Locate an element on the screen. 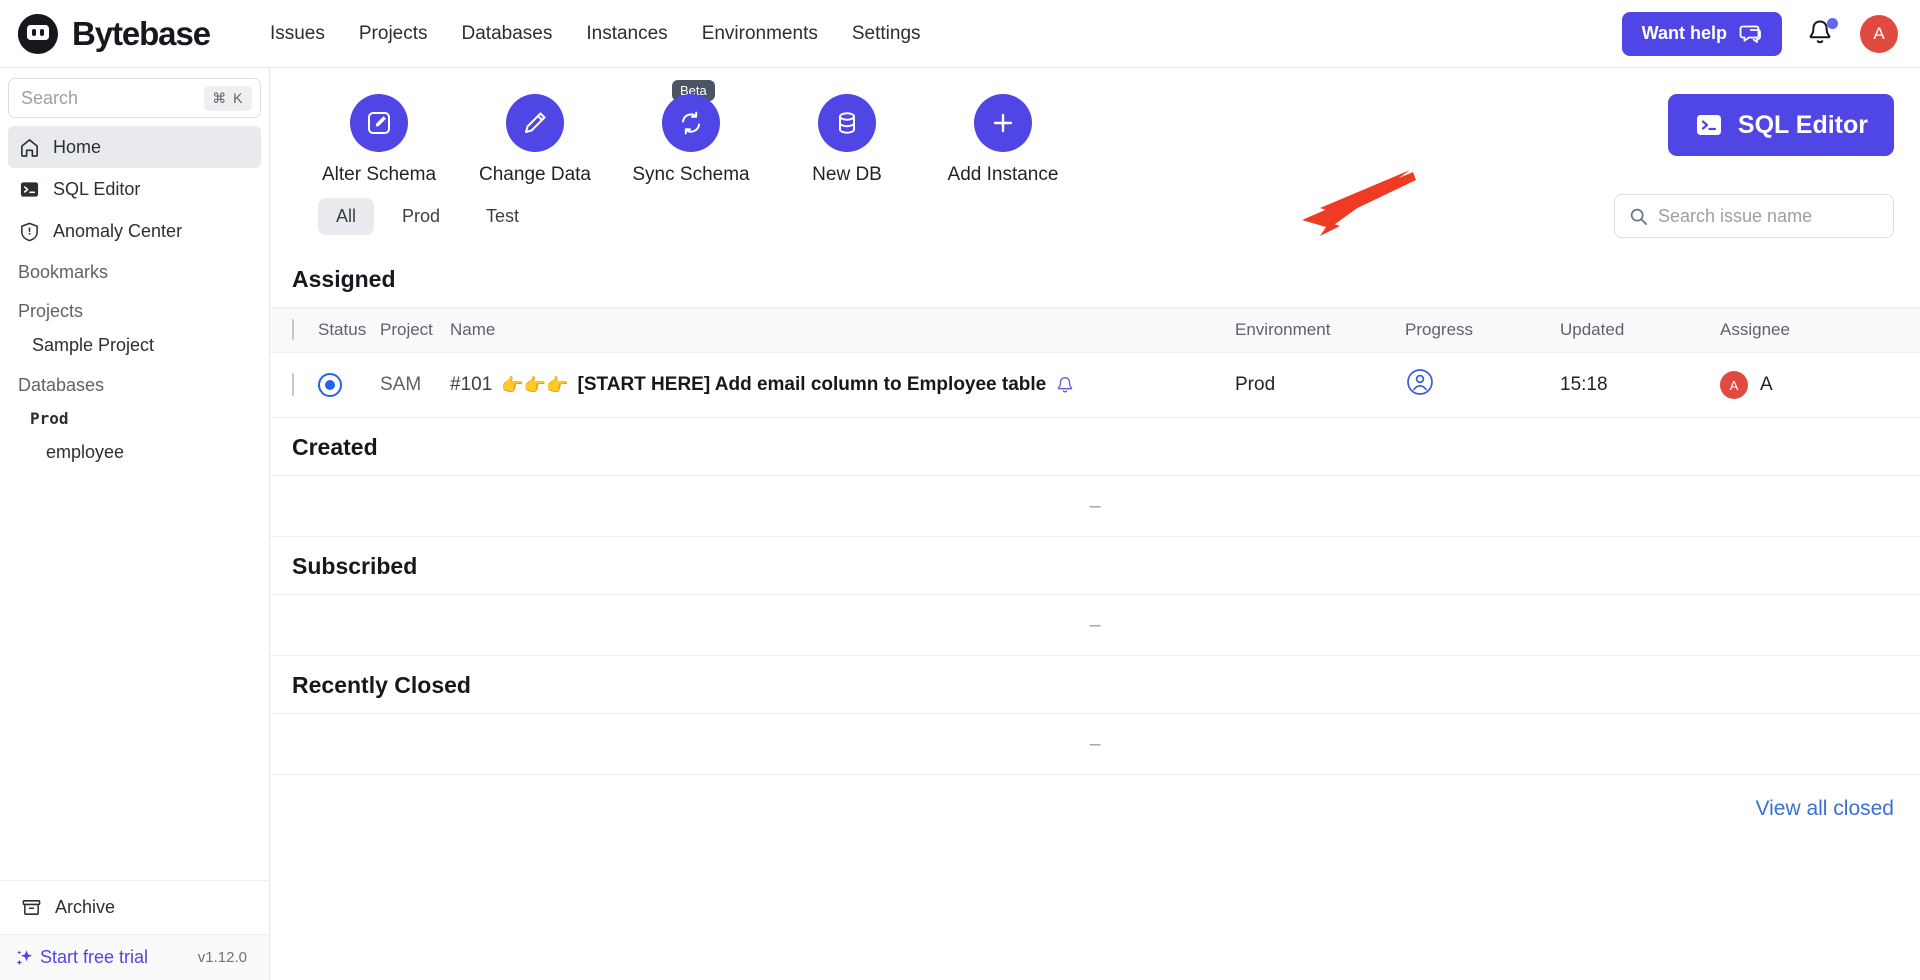  sql-editor-button: SQL Editor is located at coordinates (1780, 125).